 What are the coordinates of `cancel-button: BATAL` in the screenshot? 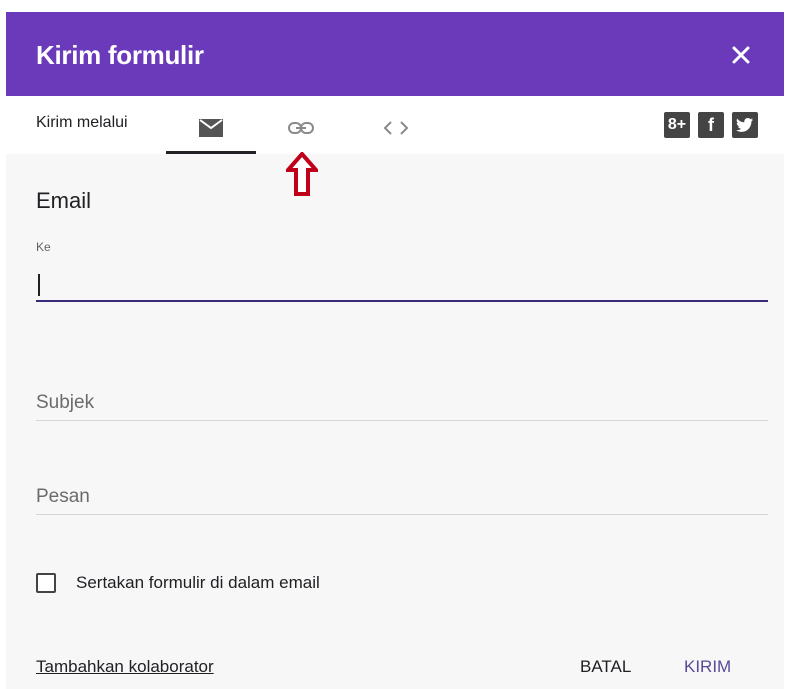 It's located at (605, 667).